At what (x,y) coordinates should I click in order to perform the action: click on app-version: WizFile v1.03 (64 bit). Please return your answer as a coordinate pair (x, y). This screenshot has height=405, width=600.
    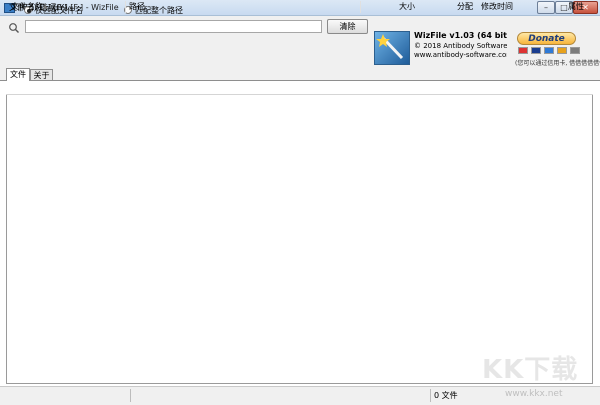
    Looking at the image, I should click on (462, 35).